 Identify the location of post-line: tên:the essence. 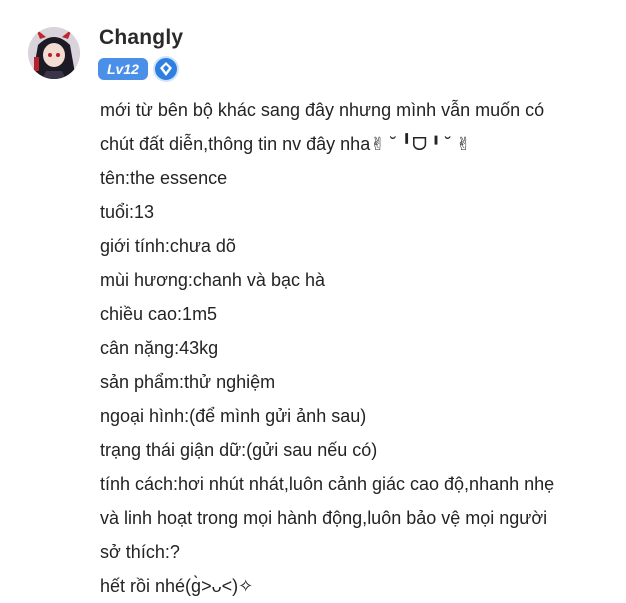
(164, 178).